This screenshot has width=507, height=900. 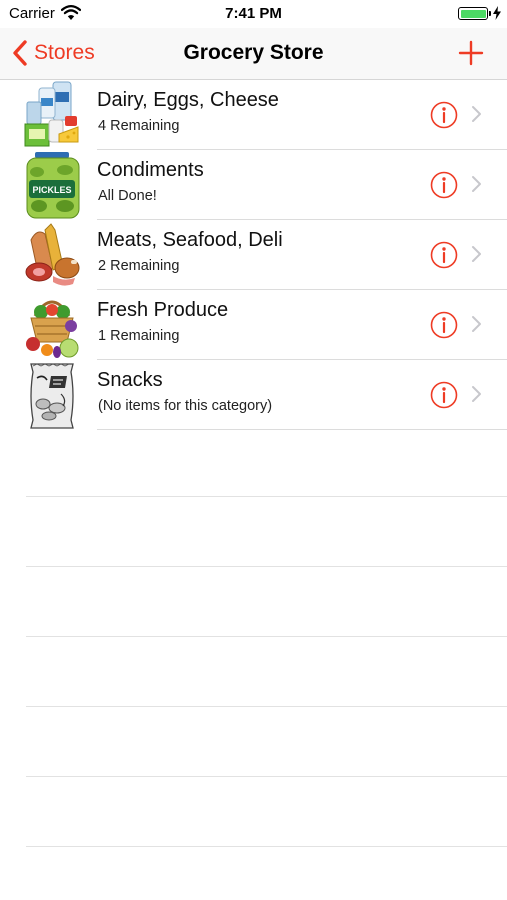 What do you see at coordinates (130, 380) in the screenshot?
I see `category-name: Snacks` at bounding box center [130, 380].